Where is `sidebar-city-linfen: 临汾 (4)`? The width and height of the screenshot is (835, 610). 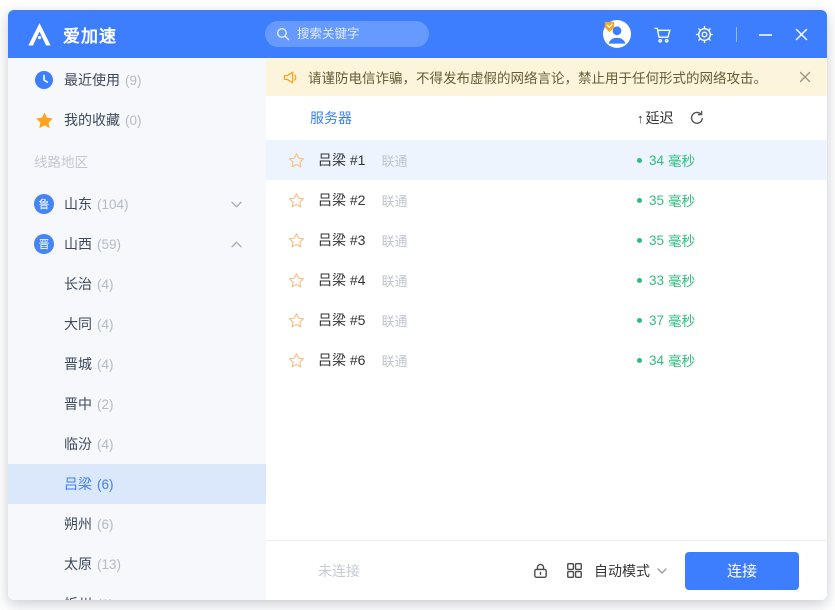 sidebar-city-linfen: 临汾 (4) is located at coordinates (137, 444).